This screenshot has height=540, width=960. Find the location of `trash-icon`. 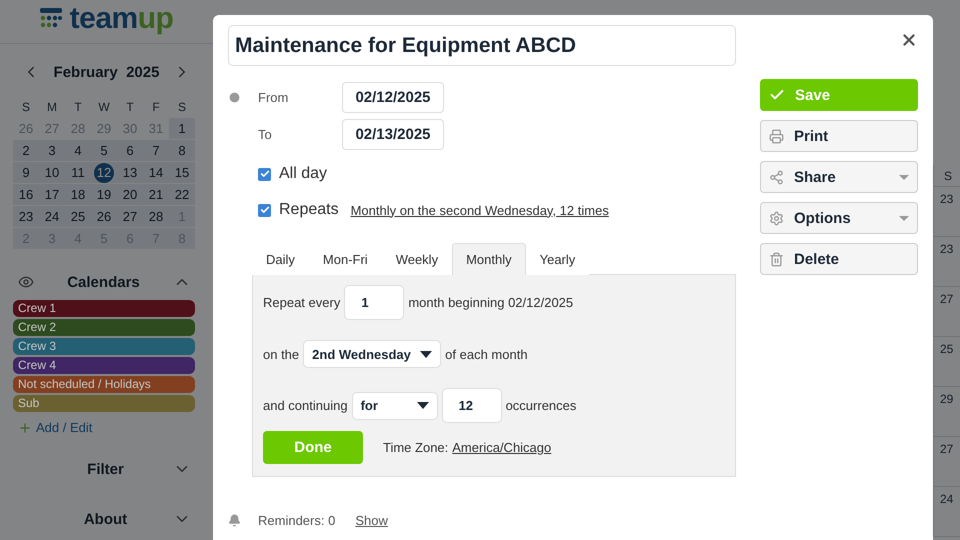

trash-icon is located at coordinates (776, 259).